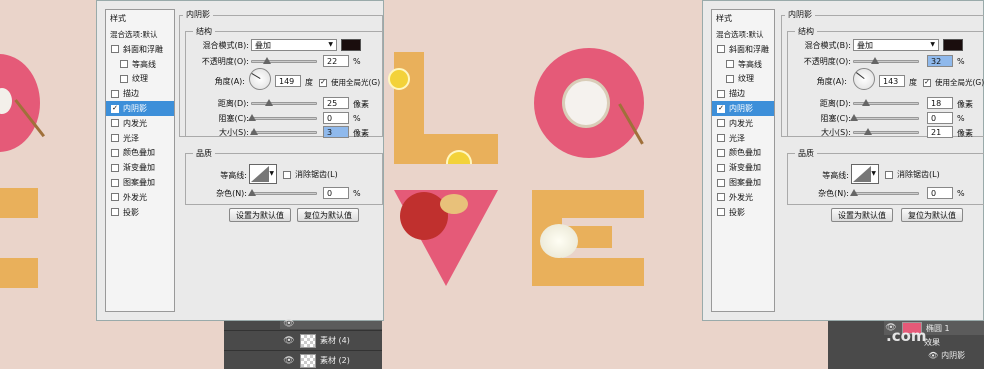  Describe the element at coordinates (335, 360) in the screenshot. I see `layer-name: 素材 (2)` at that location.